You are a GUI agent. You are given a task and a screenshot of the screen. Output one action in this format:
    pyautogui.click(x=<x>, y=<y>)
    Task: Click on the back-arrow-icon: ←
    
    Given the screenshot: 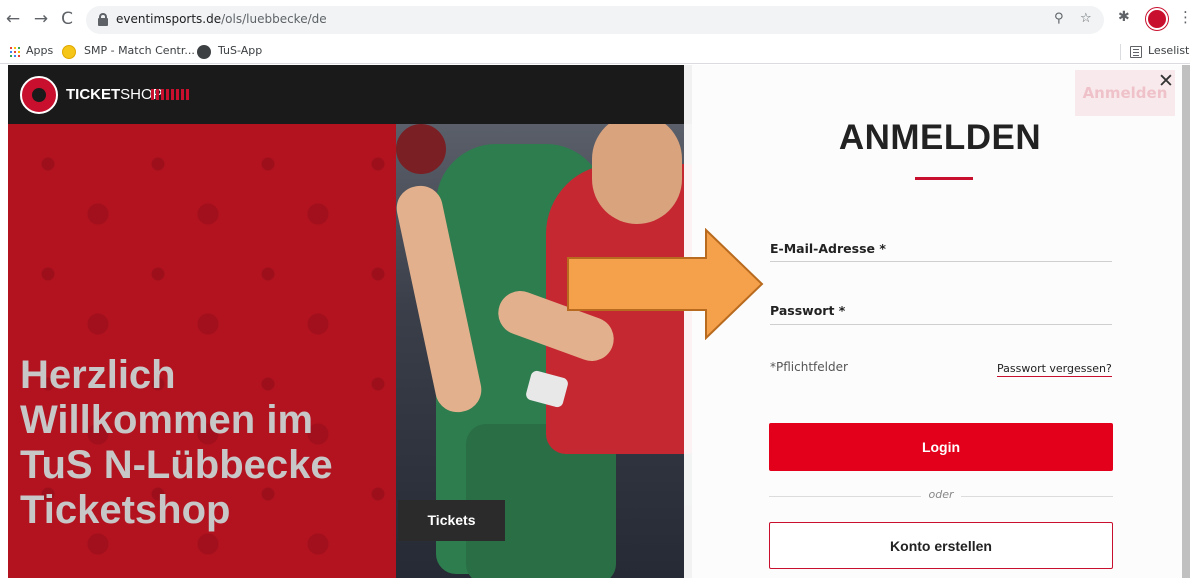 What is the action you would take?
    pyautogui.click(x=13, y=19)
    